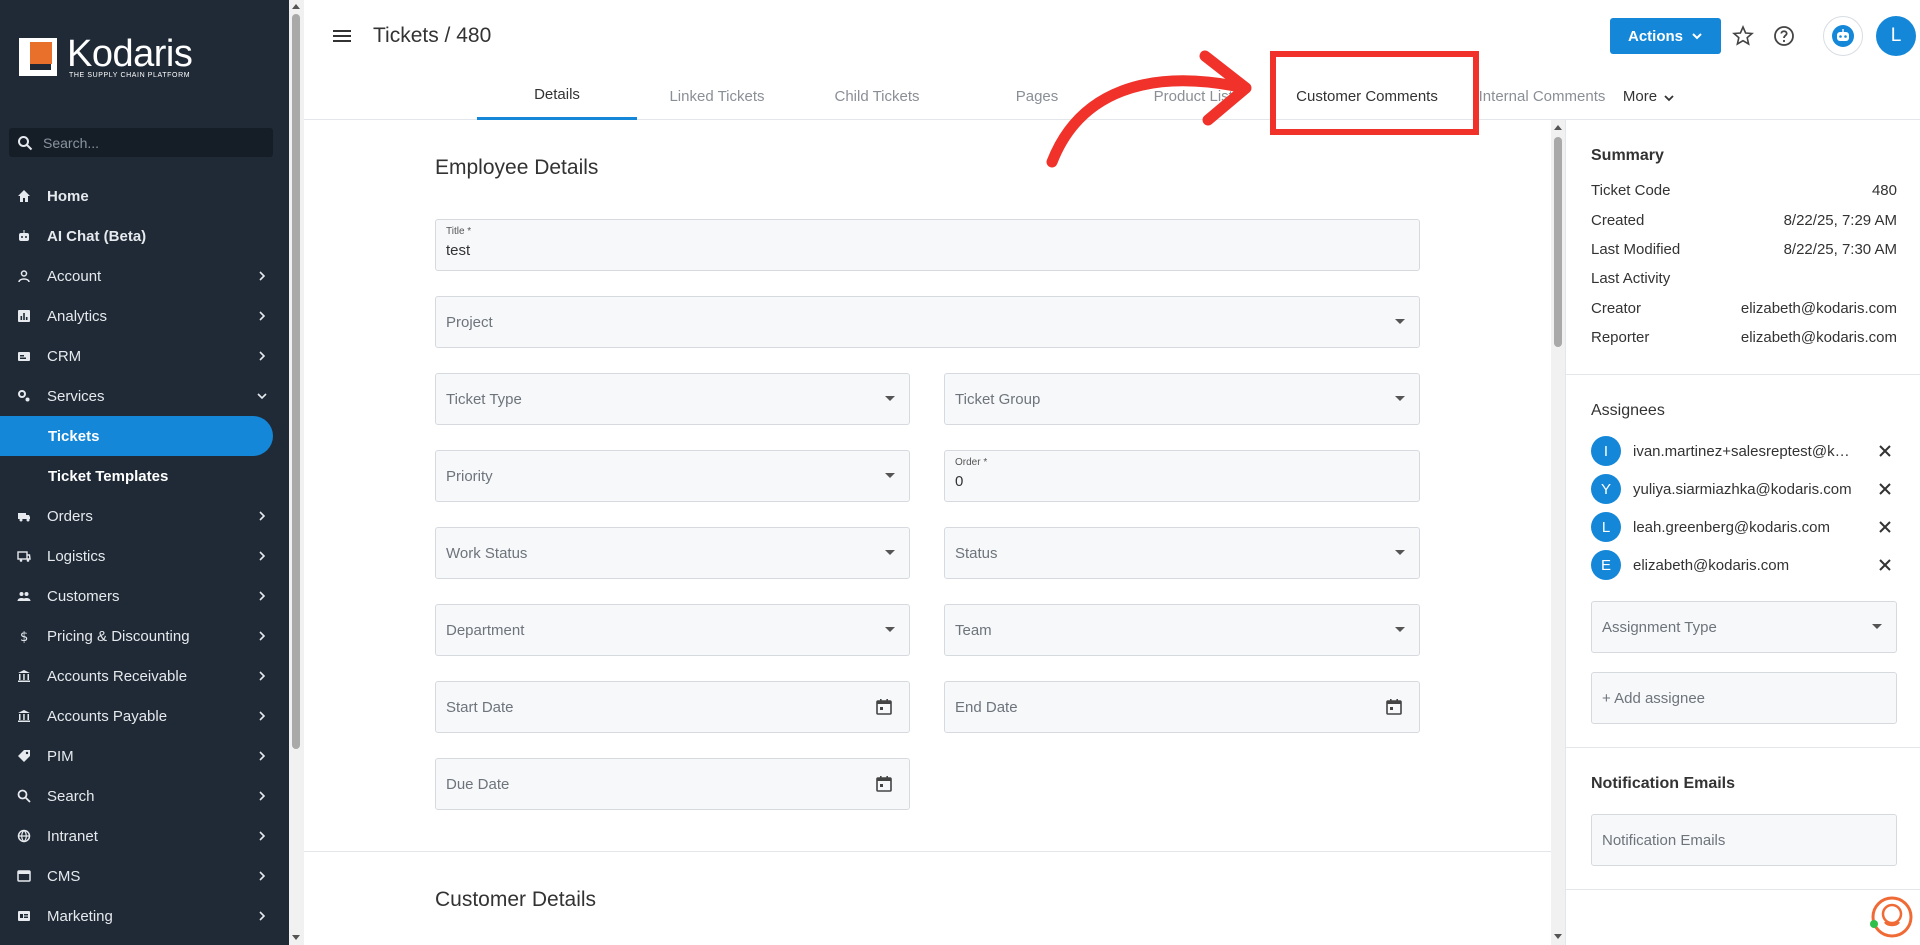  What do you see at coordinates (64, 876) in the screenshot?
I see `sidebar-item-label: CMS` at bounding box center [64, 876].